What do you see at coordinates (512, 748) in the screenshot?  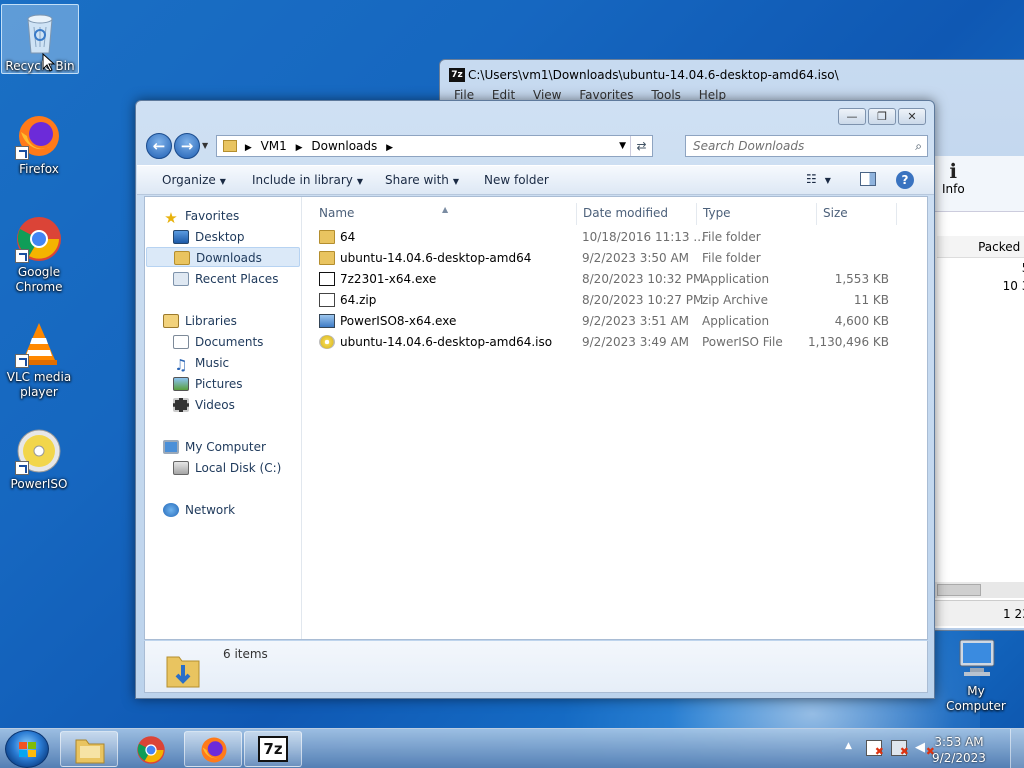 I see `taskbar: 7z ▲ ✖ ✖ ◀ ✖ 3:53 AM 9/2/2023` at bounding box center [512, 748].